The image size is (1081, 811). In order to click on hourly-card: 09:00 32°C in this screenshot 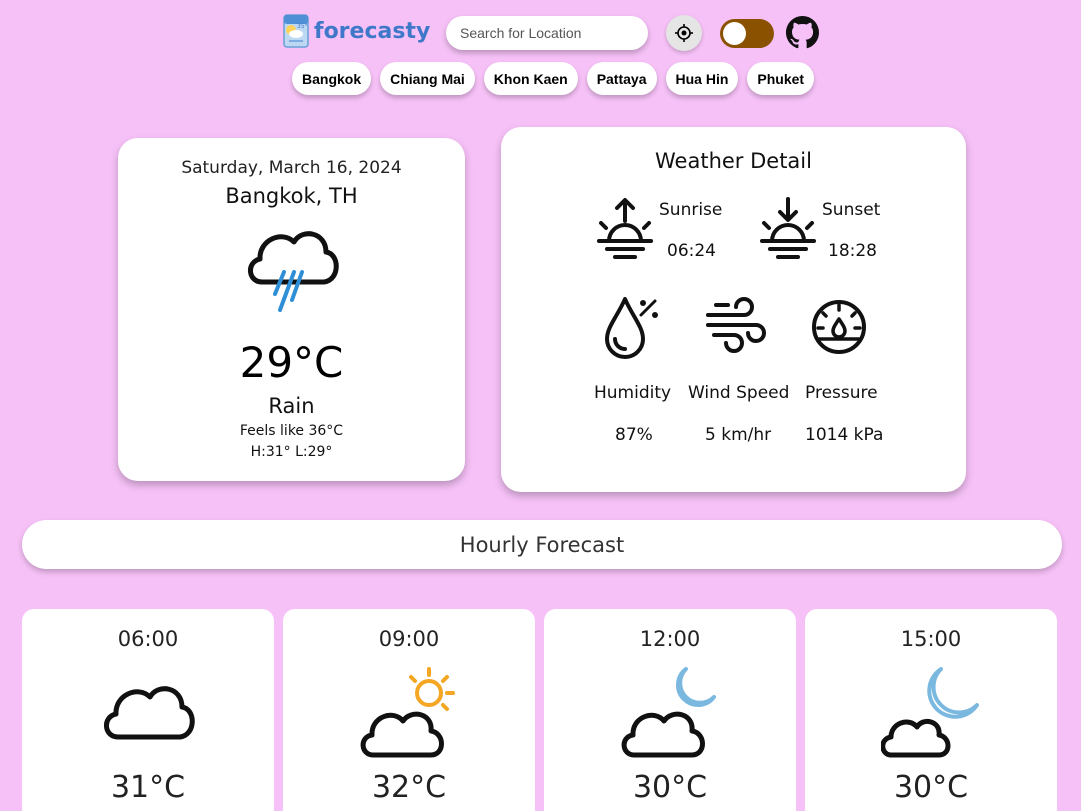, I will do `click(409, 710)`.